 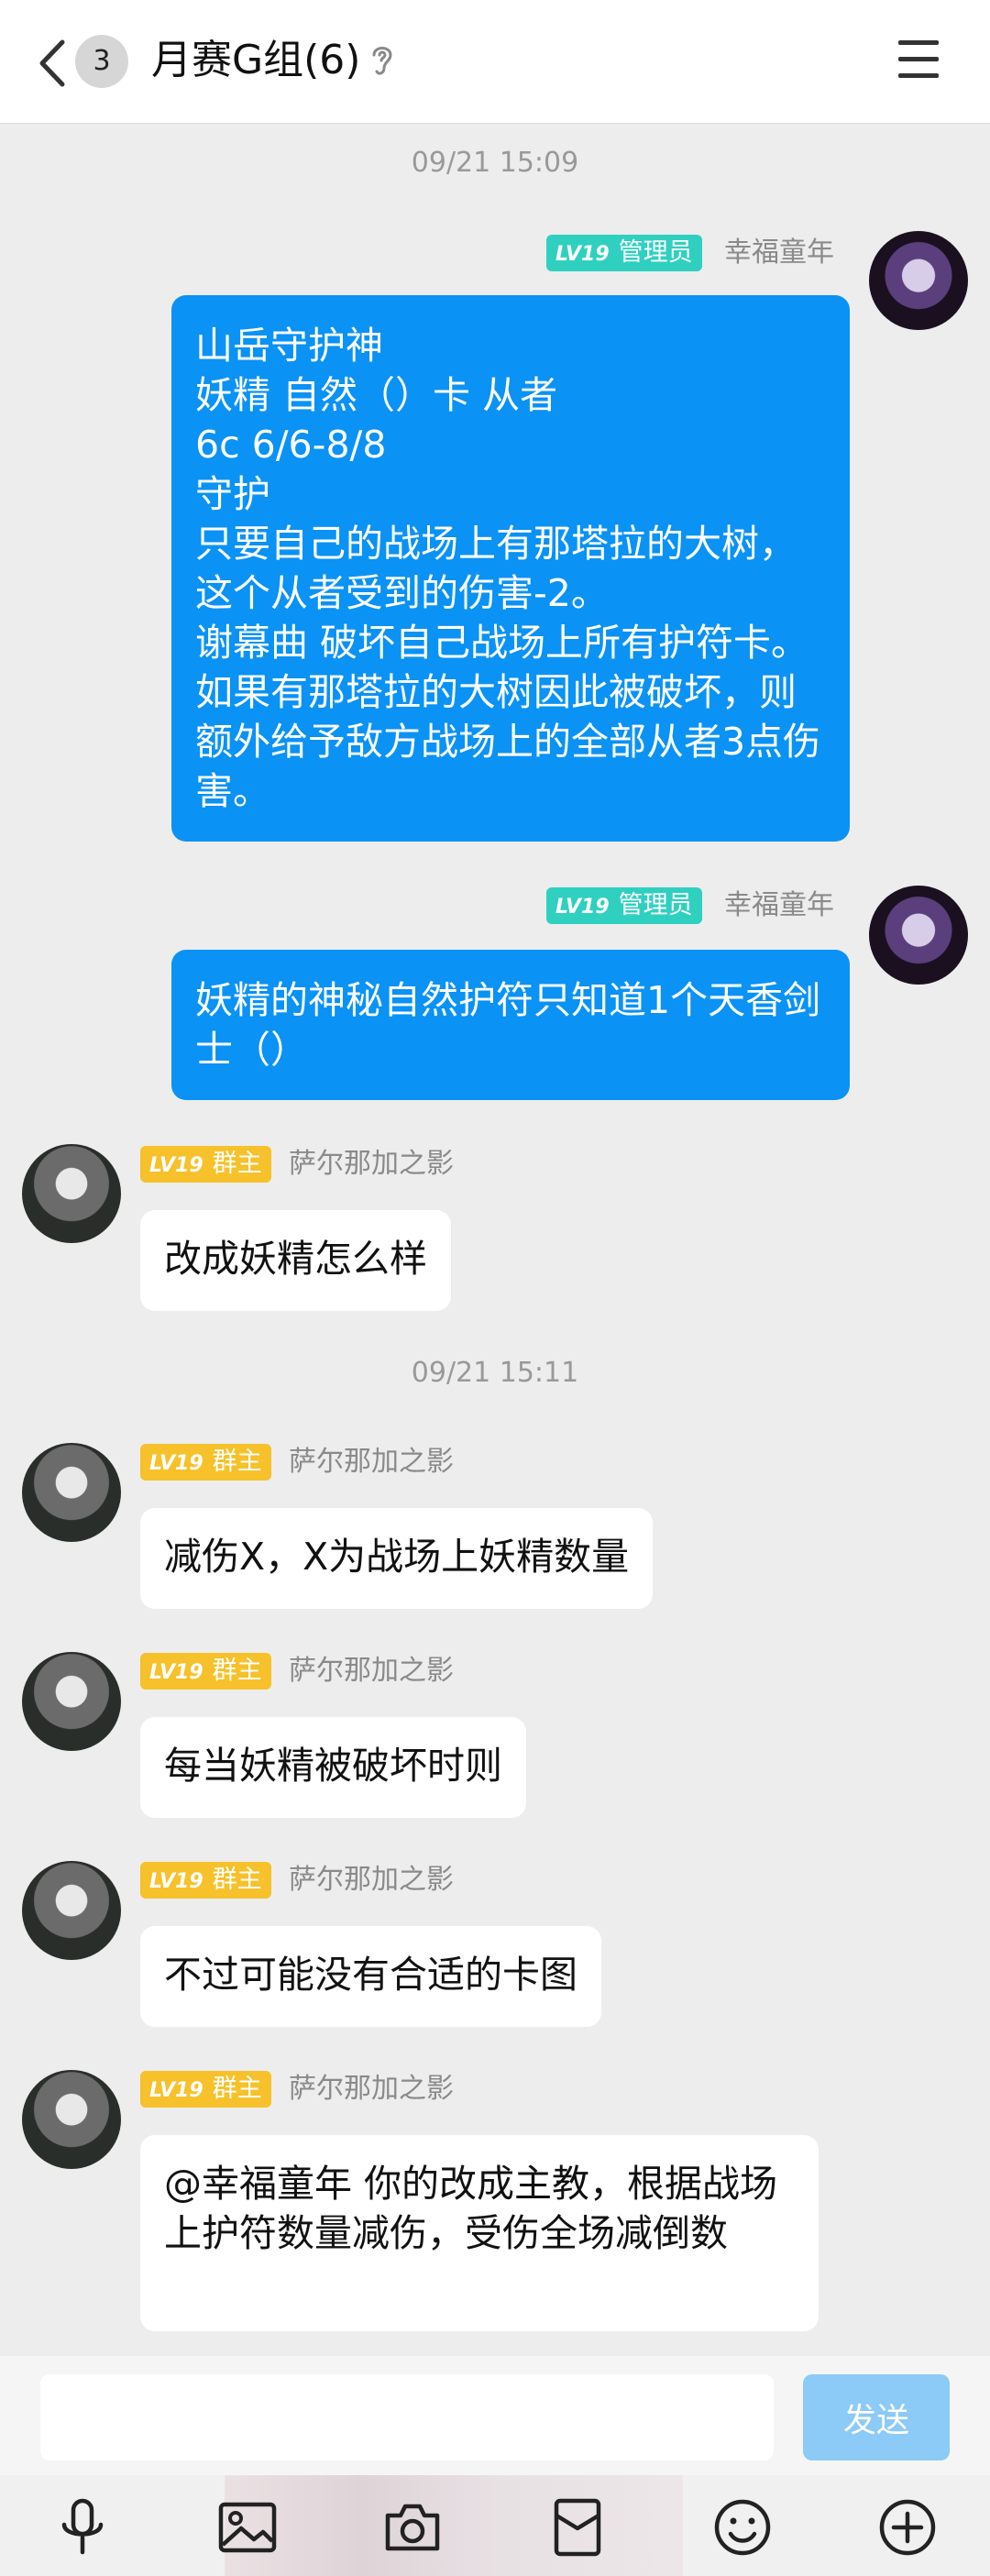 What do you see at coordinates (255, 60) in the screenshot?
I see `chat-title: 月赛G组(6)` at bounding box center [255, 60].